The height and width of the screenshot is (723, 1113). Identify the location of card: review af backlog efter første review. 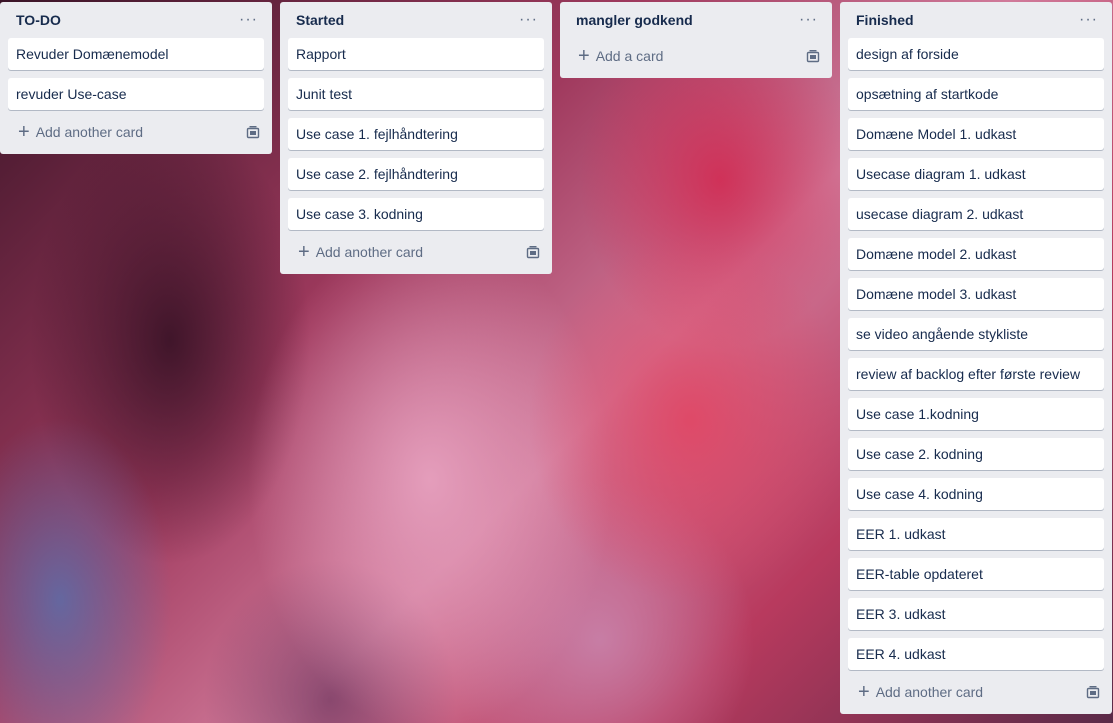
(976, 374).